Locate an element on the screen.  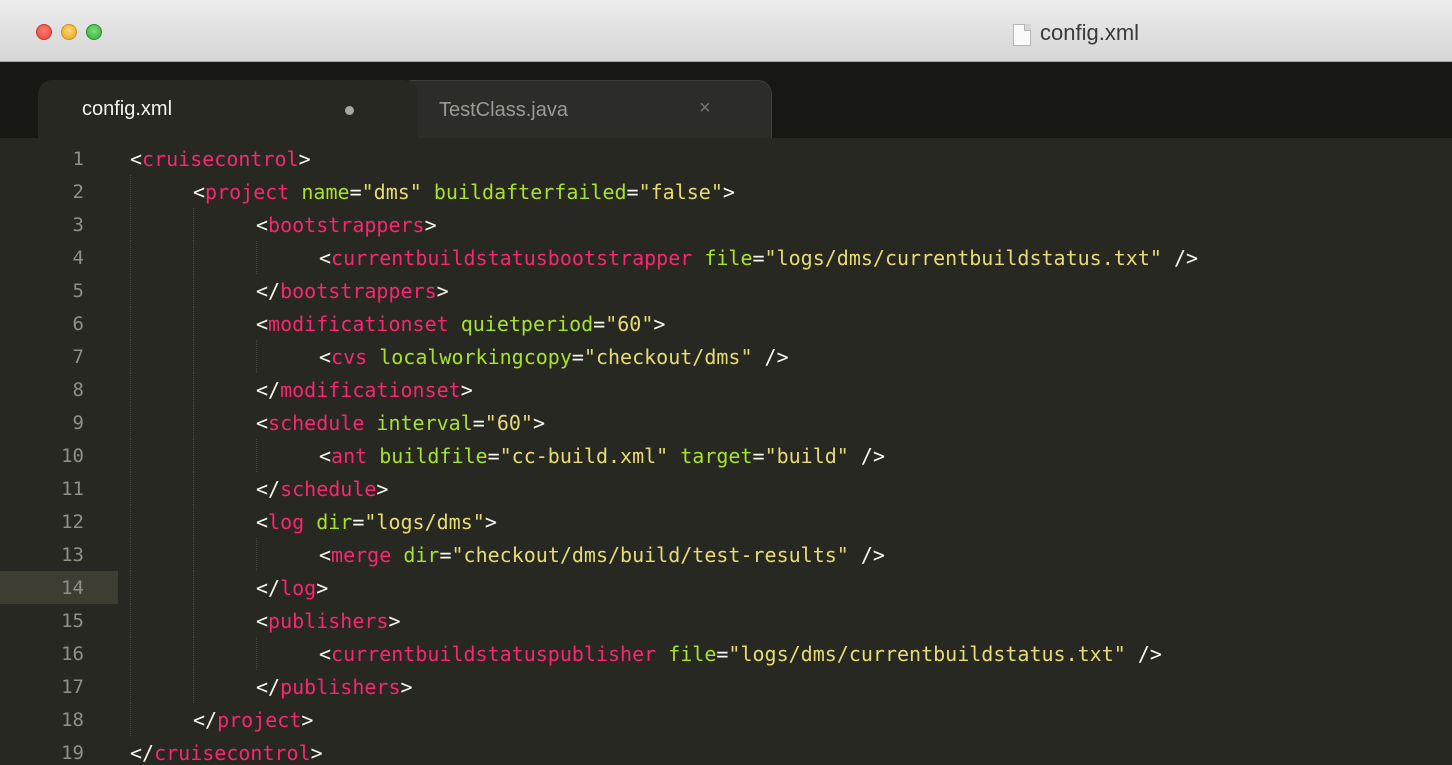
line-number: 17 is located at coordinates (72, 687).